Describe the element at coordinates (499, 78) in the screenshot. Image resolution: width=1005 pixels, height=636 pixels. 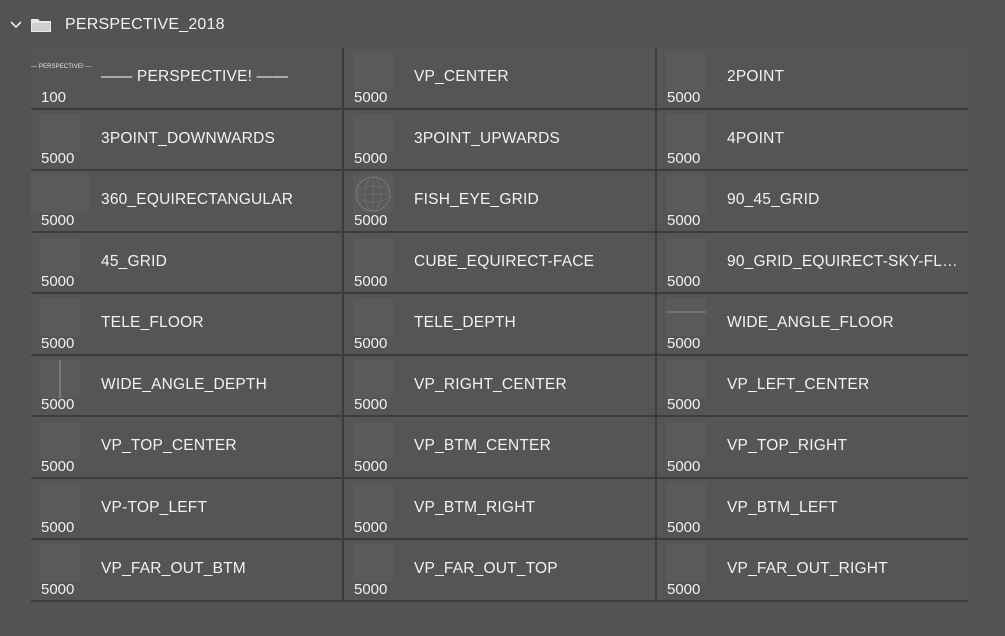
I see `brush-preset-tile: 5000 VP_CENTER` at that location.